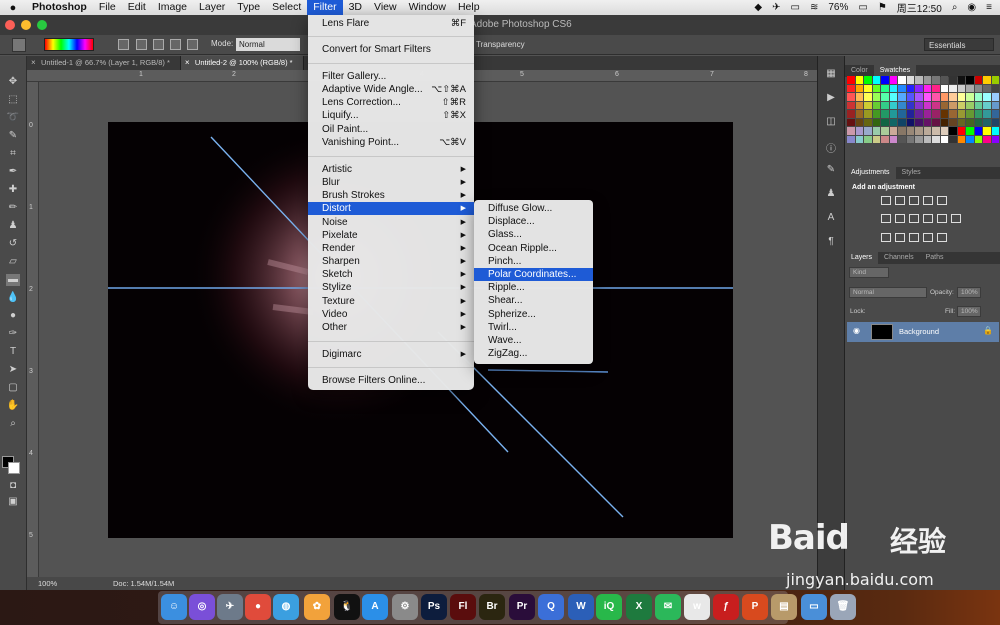 This screenshot has height=625, width=1000. I want to click on filter-menu-item-lens-flare: Lens Flare ⌘F, so click(391, 23).